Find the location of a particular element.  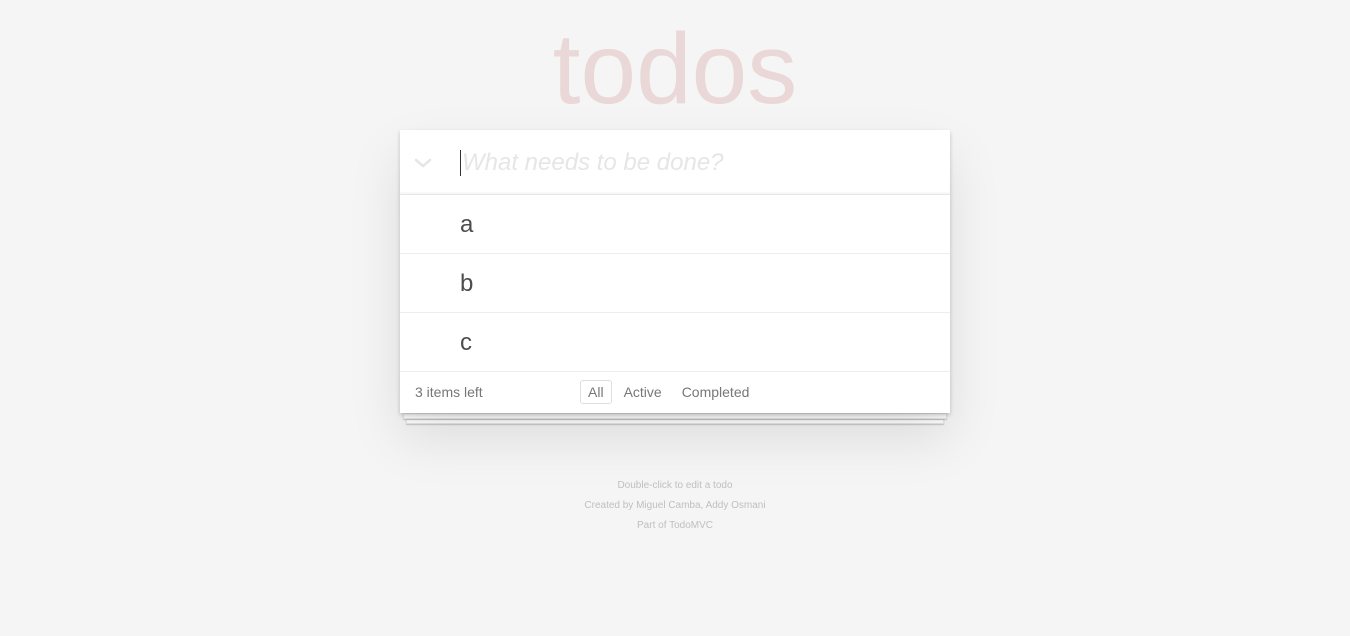

stack-shadow-middle is located at coordinates (675, 416).